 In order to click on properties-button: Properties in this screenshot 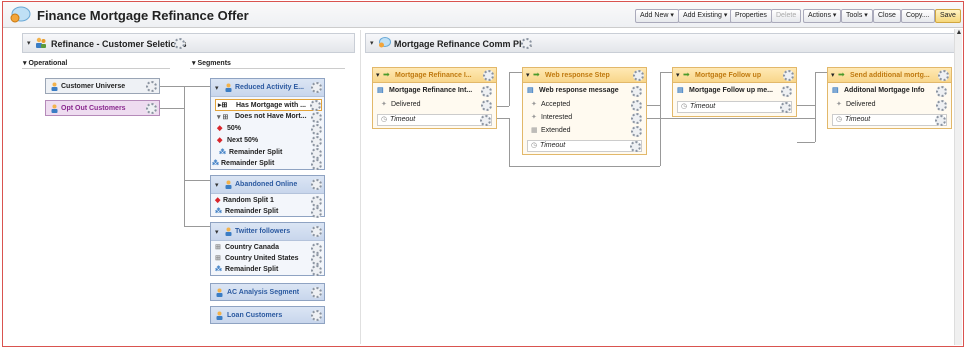, I will do `click(751, 16)`.